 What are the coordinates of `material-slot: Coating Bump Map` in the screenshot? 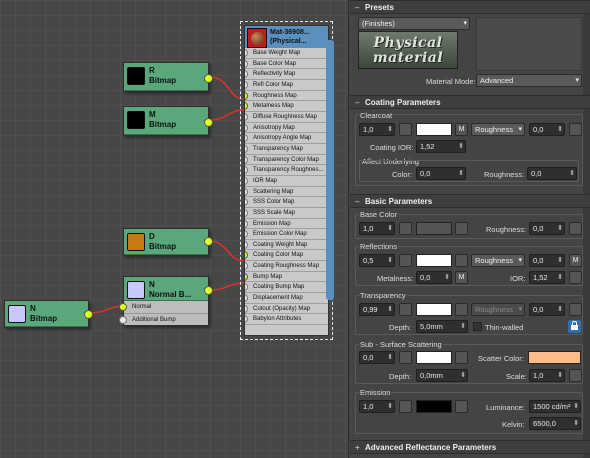 It's located at (286, 288).